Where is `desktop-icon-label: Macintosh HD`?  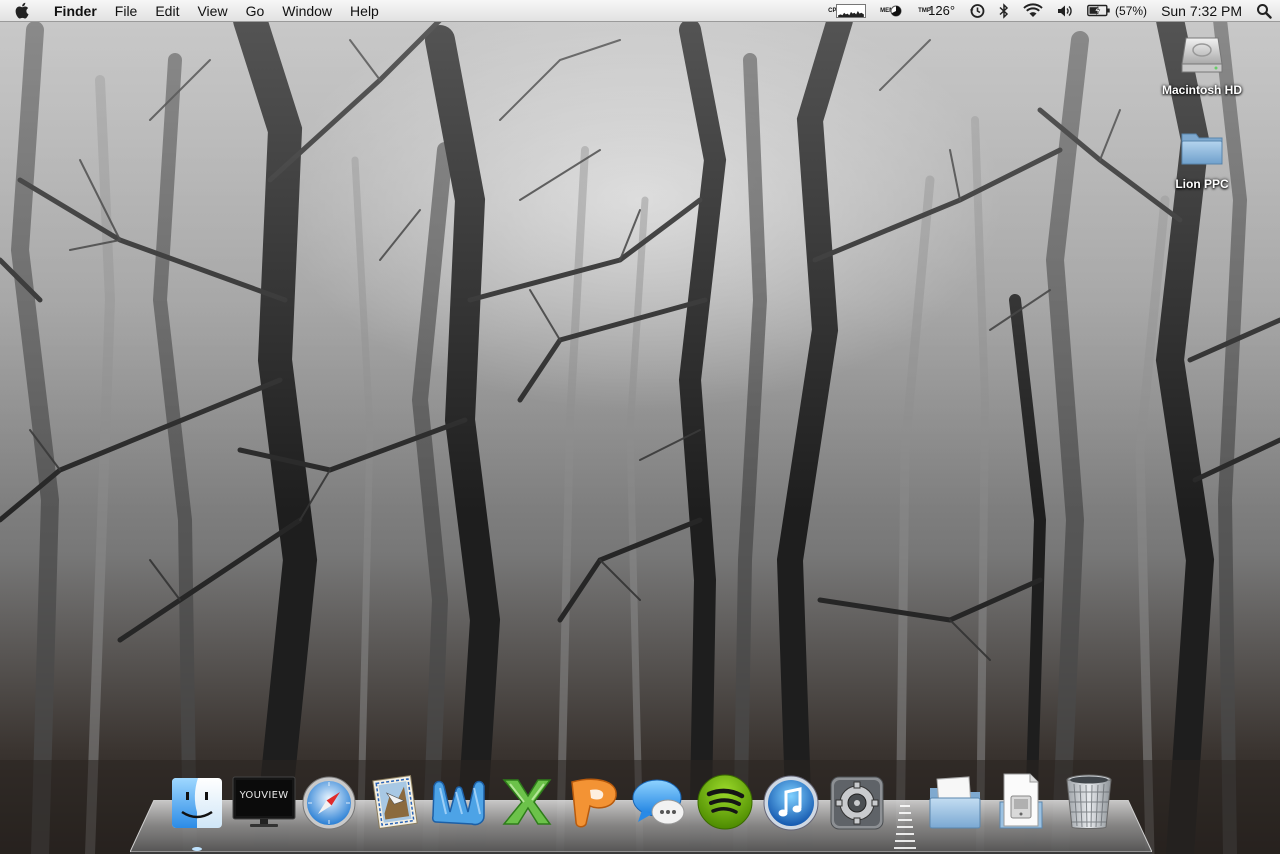
desktop-icon-label: Macintosh HD is located at coordinates (1201, 90).